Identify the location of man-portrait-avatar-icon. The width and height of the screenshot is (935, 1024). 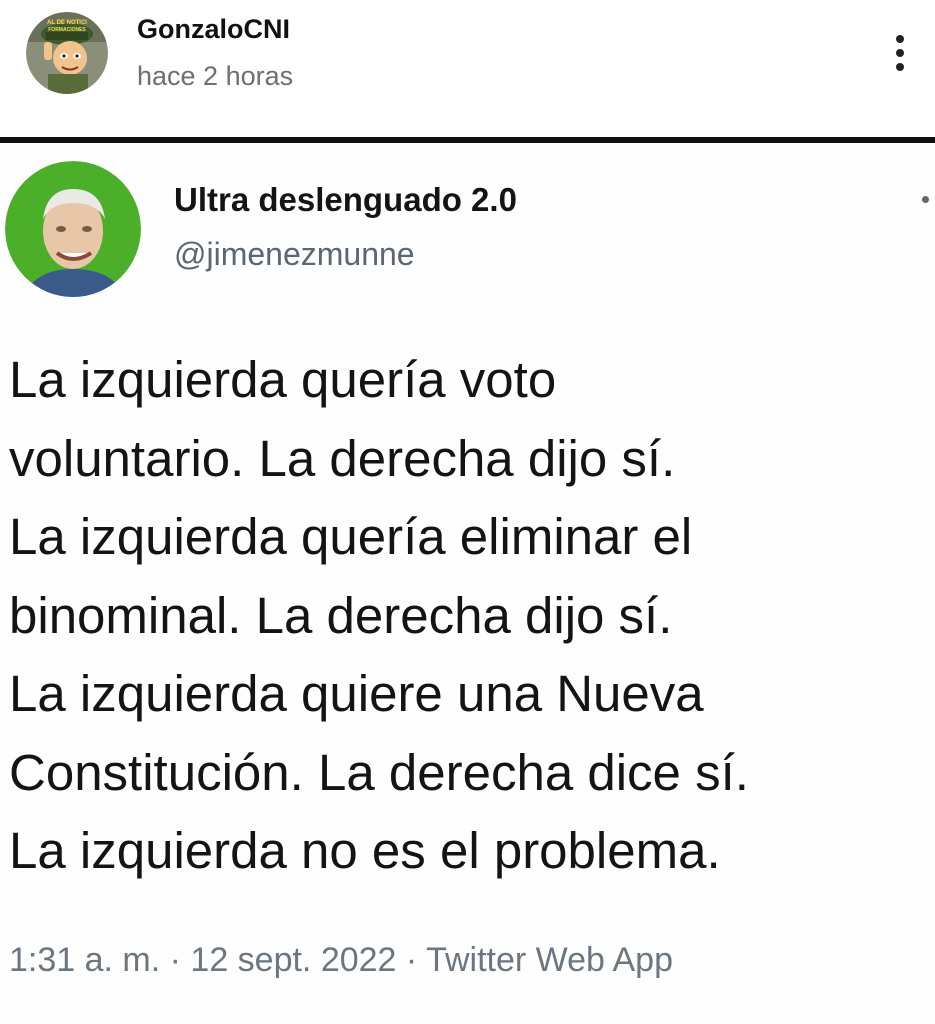
(73, 229).